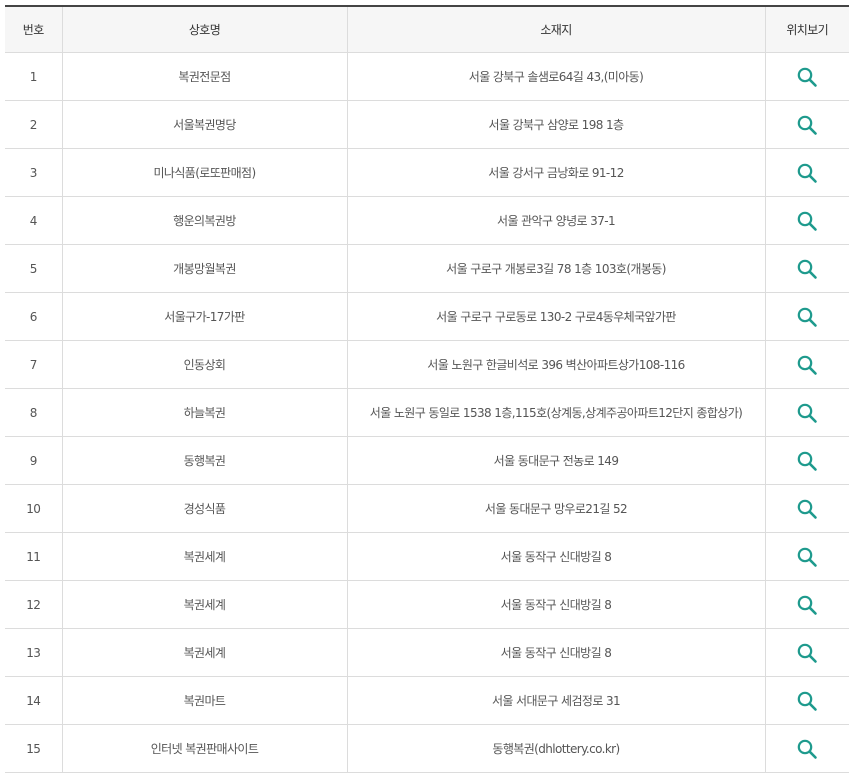 This screenshot has height=779, width=855. Describe the element at coordinates (34, 748) in the screenshot. I see `row-number: 15` at that location.